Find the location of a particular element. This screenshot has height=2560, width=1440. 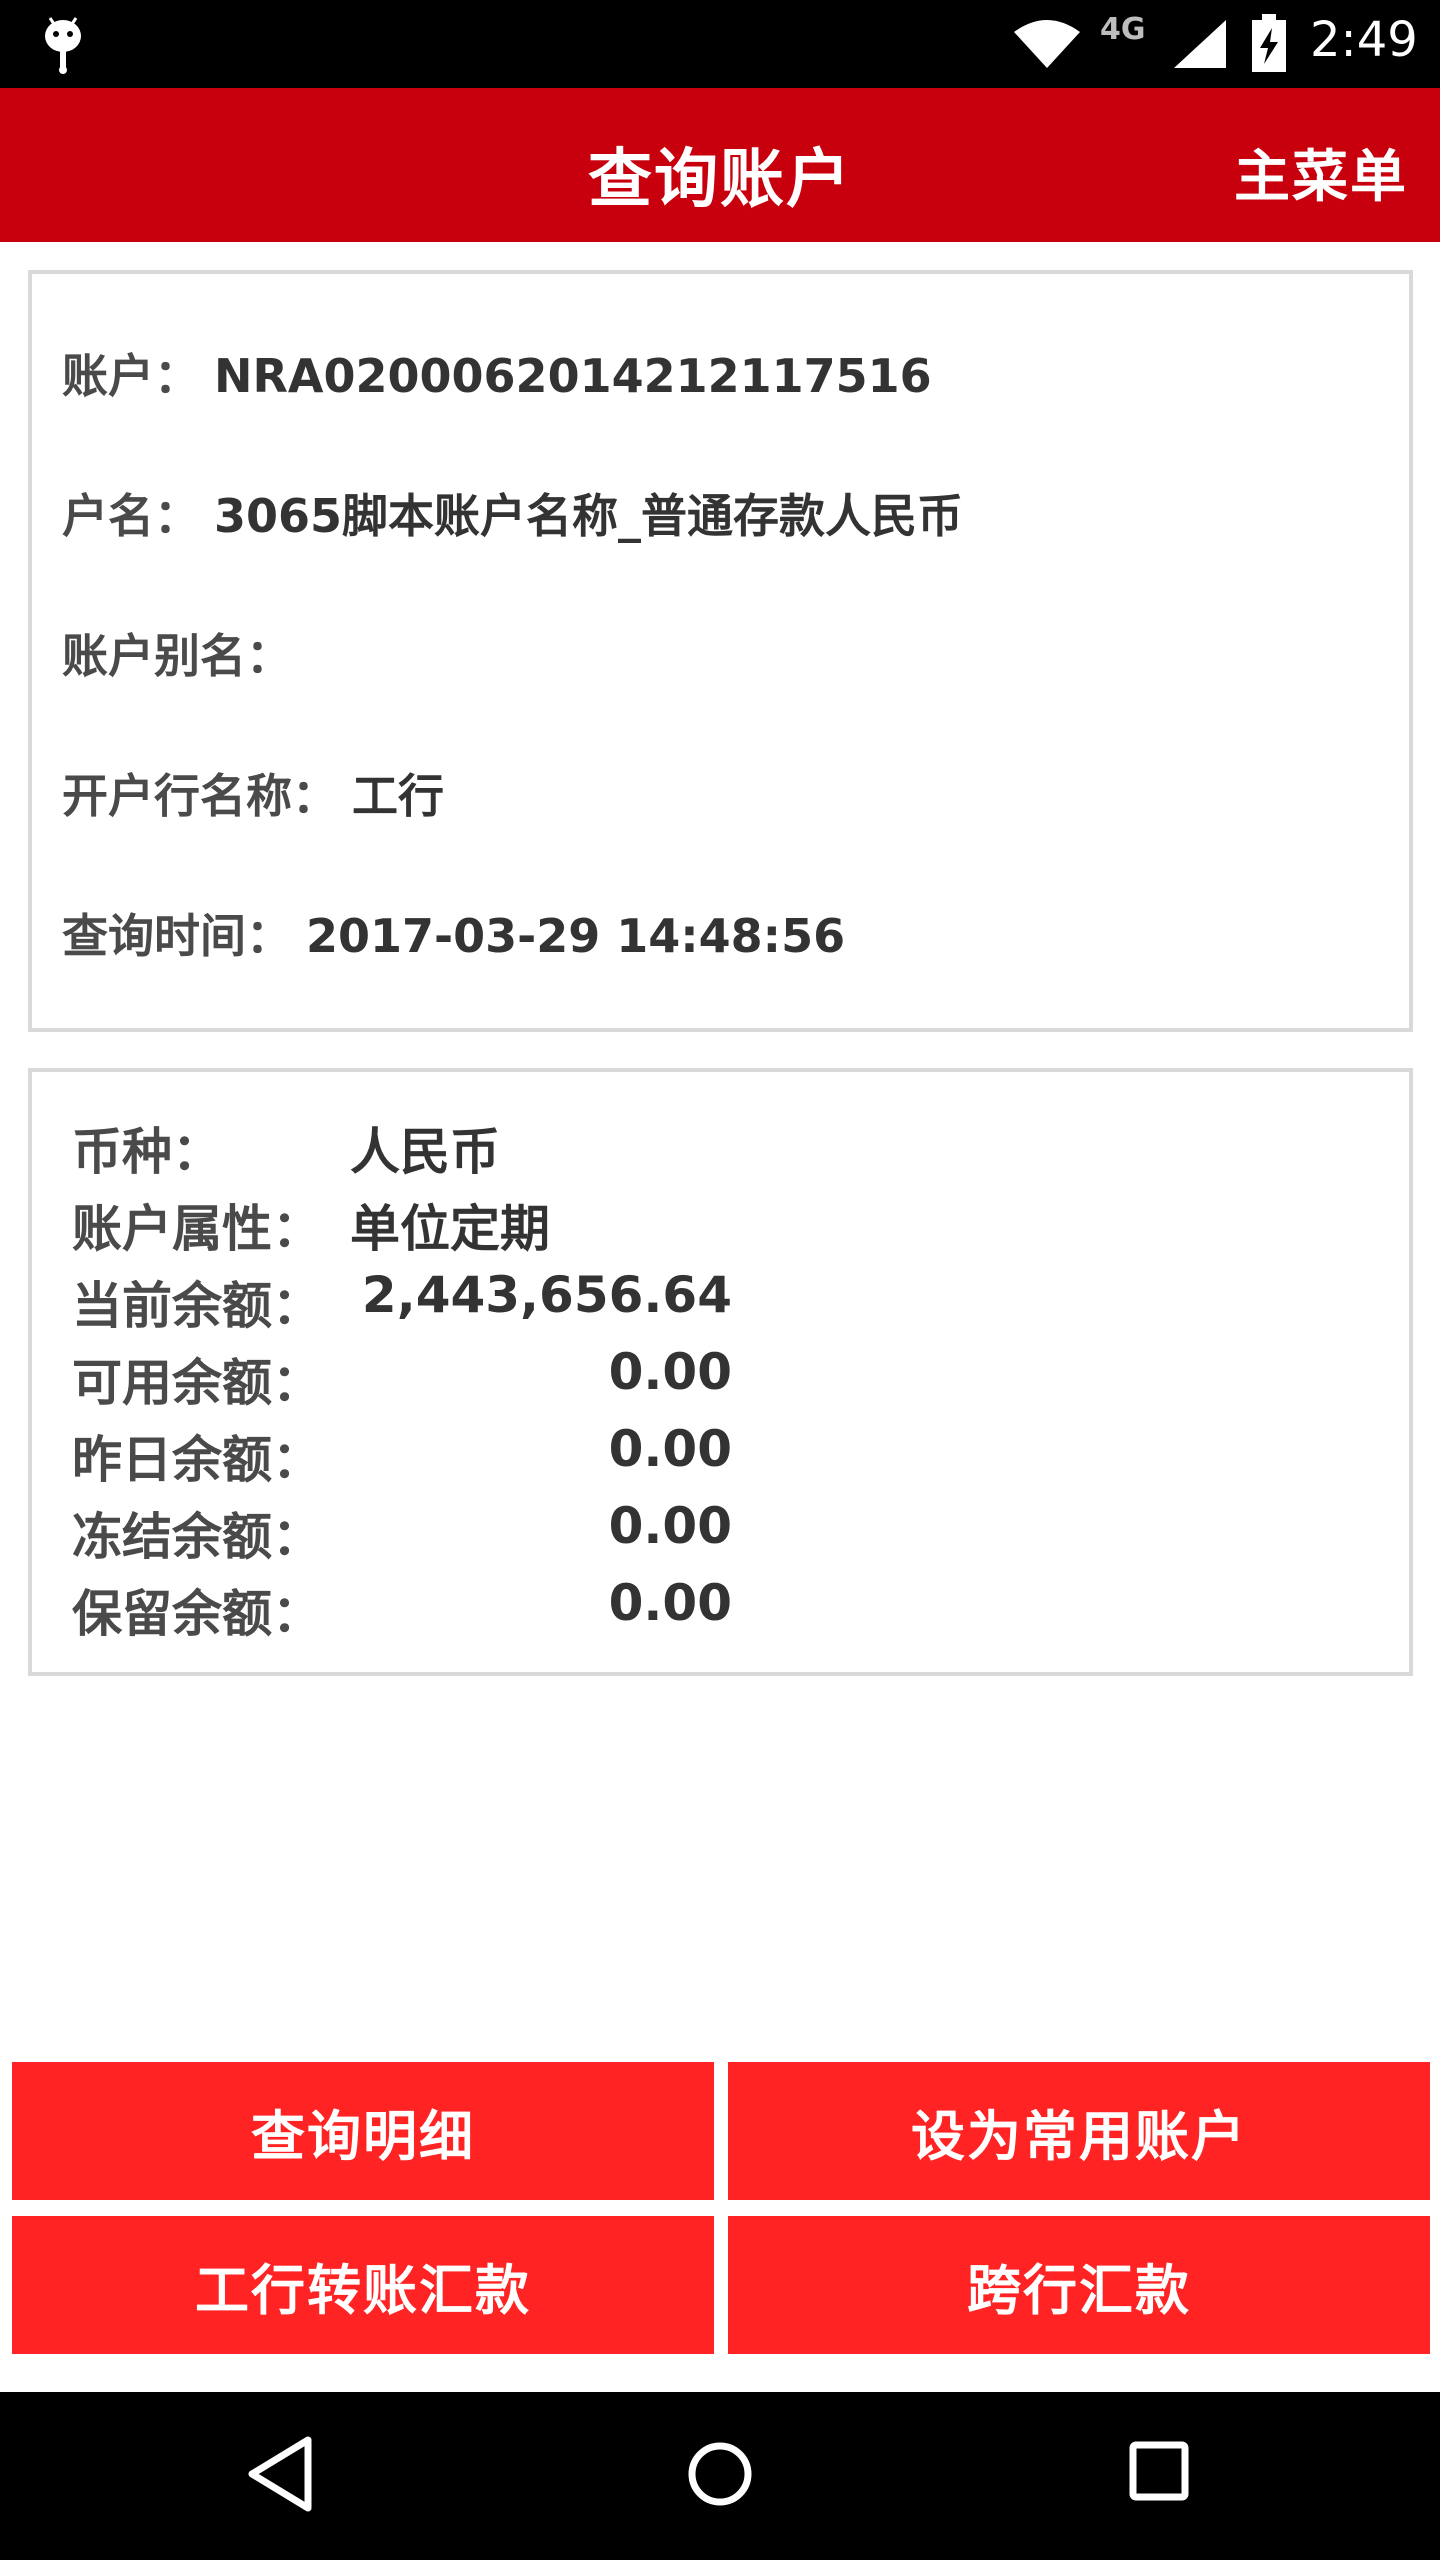

current-balance-label: 当前余额： is located at coordinates (197, 1306).